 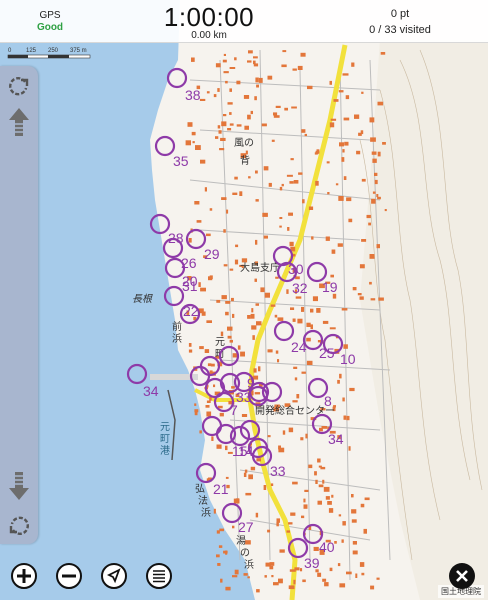 What do you see at coordinates (159, 576) in the screenshot?
I see `menu-icon` at bounding box center [159, 576].